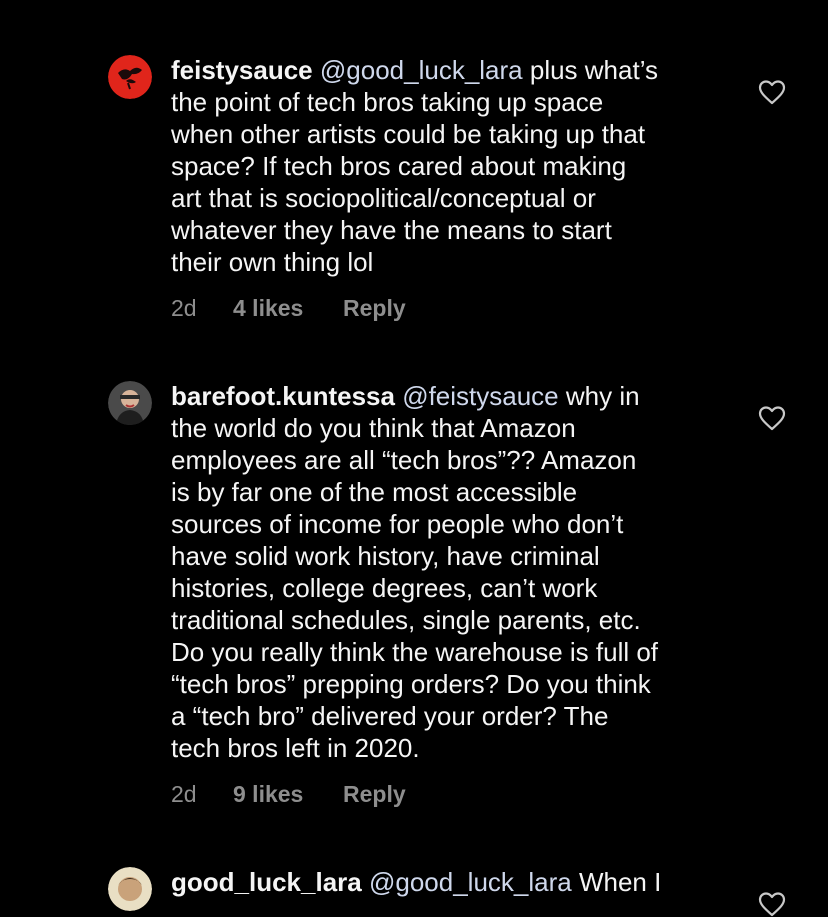 The height and width of the screenshot is (917, 828). I want to click on comment-username: barefoot.kuntessa, so click(283, 396).